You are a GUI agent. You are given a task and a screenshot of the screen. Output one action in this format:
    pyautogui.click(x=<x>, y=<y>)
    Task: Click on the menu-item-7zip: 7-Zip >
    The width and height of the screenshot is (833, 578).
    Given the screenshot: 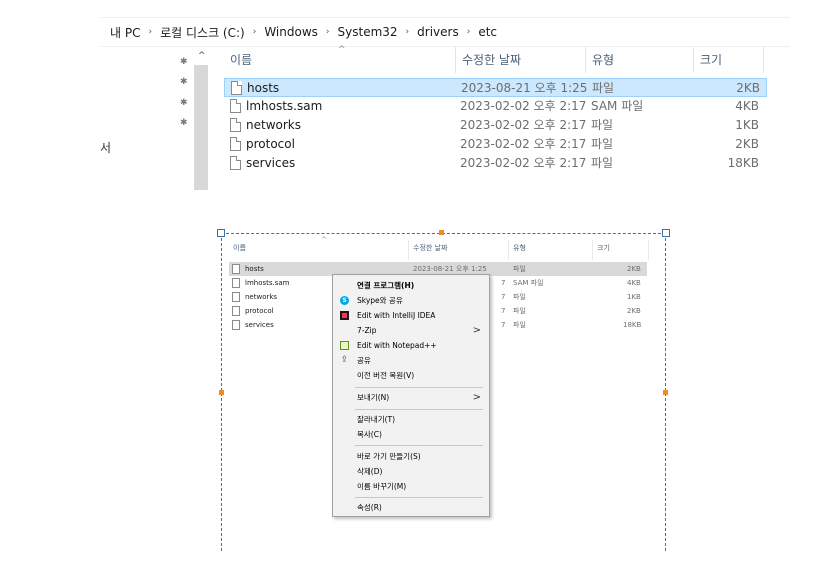 What is the action you would take?
    pyautogui.click(x=411, y=330)
    